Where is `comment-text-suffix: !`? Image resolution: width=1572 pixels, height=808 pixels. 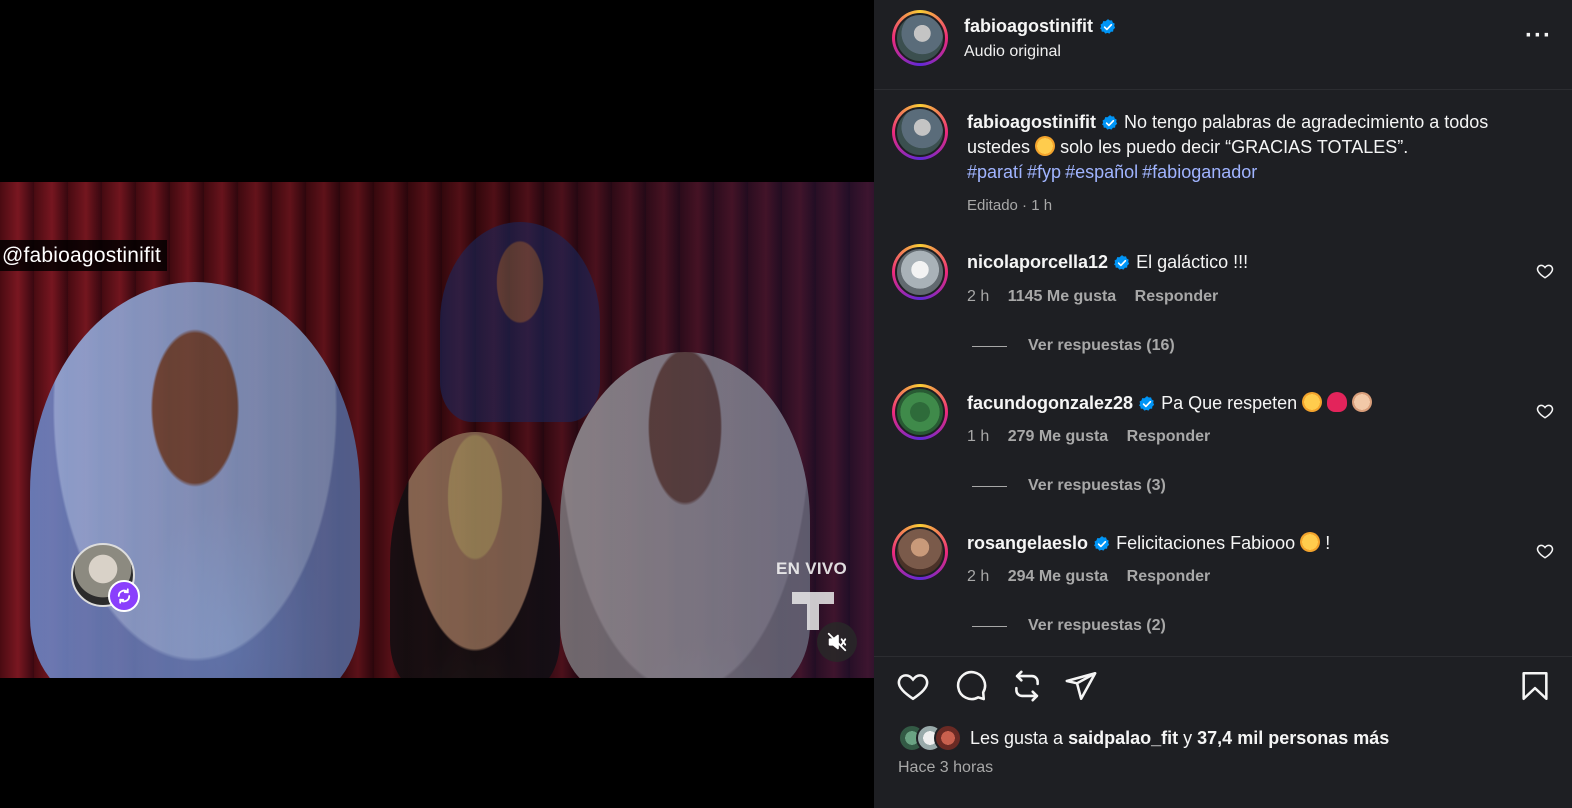 comment-text-suffix: ! is located at coordinates (1328, 543).